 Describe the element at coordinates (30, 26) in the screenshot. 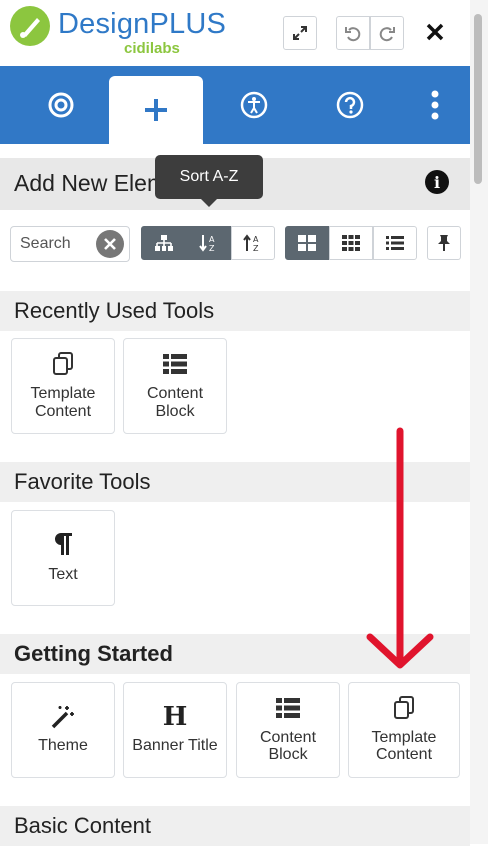

I see `designplus-logo` at that location.